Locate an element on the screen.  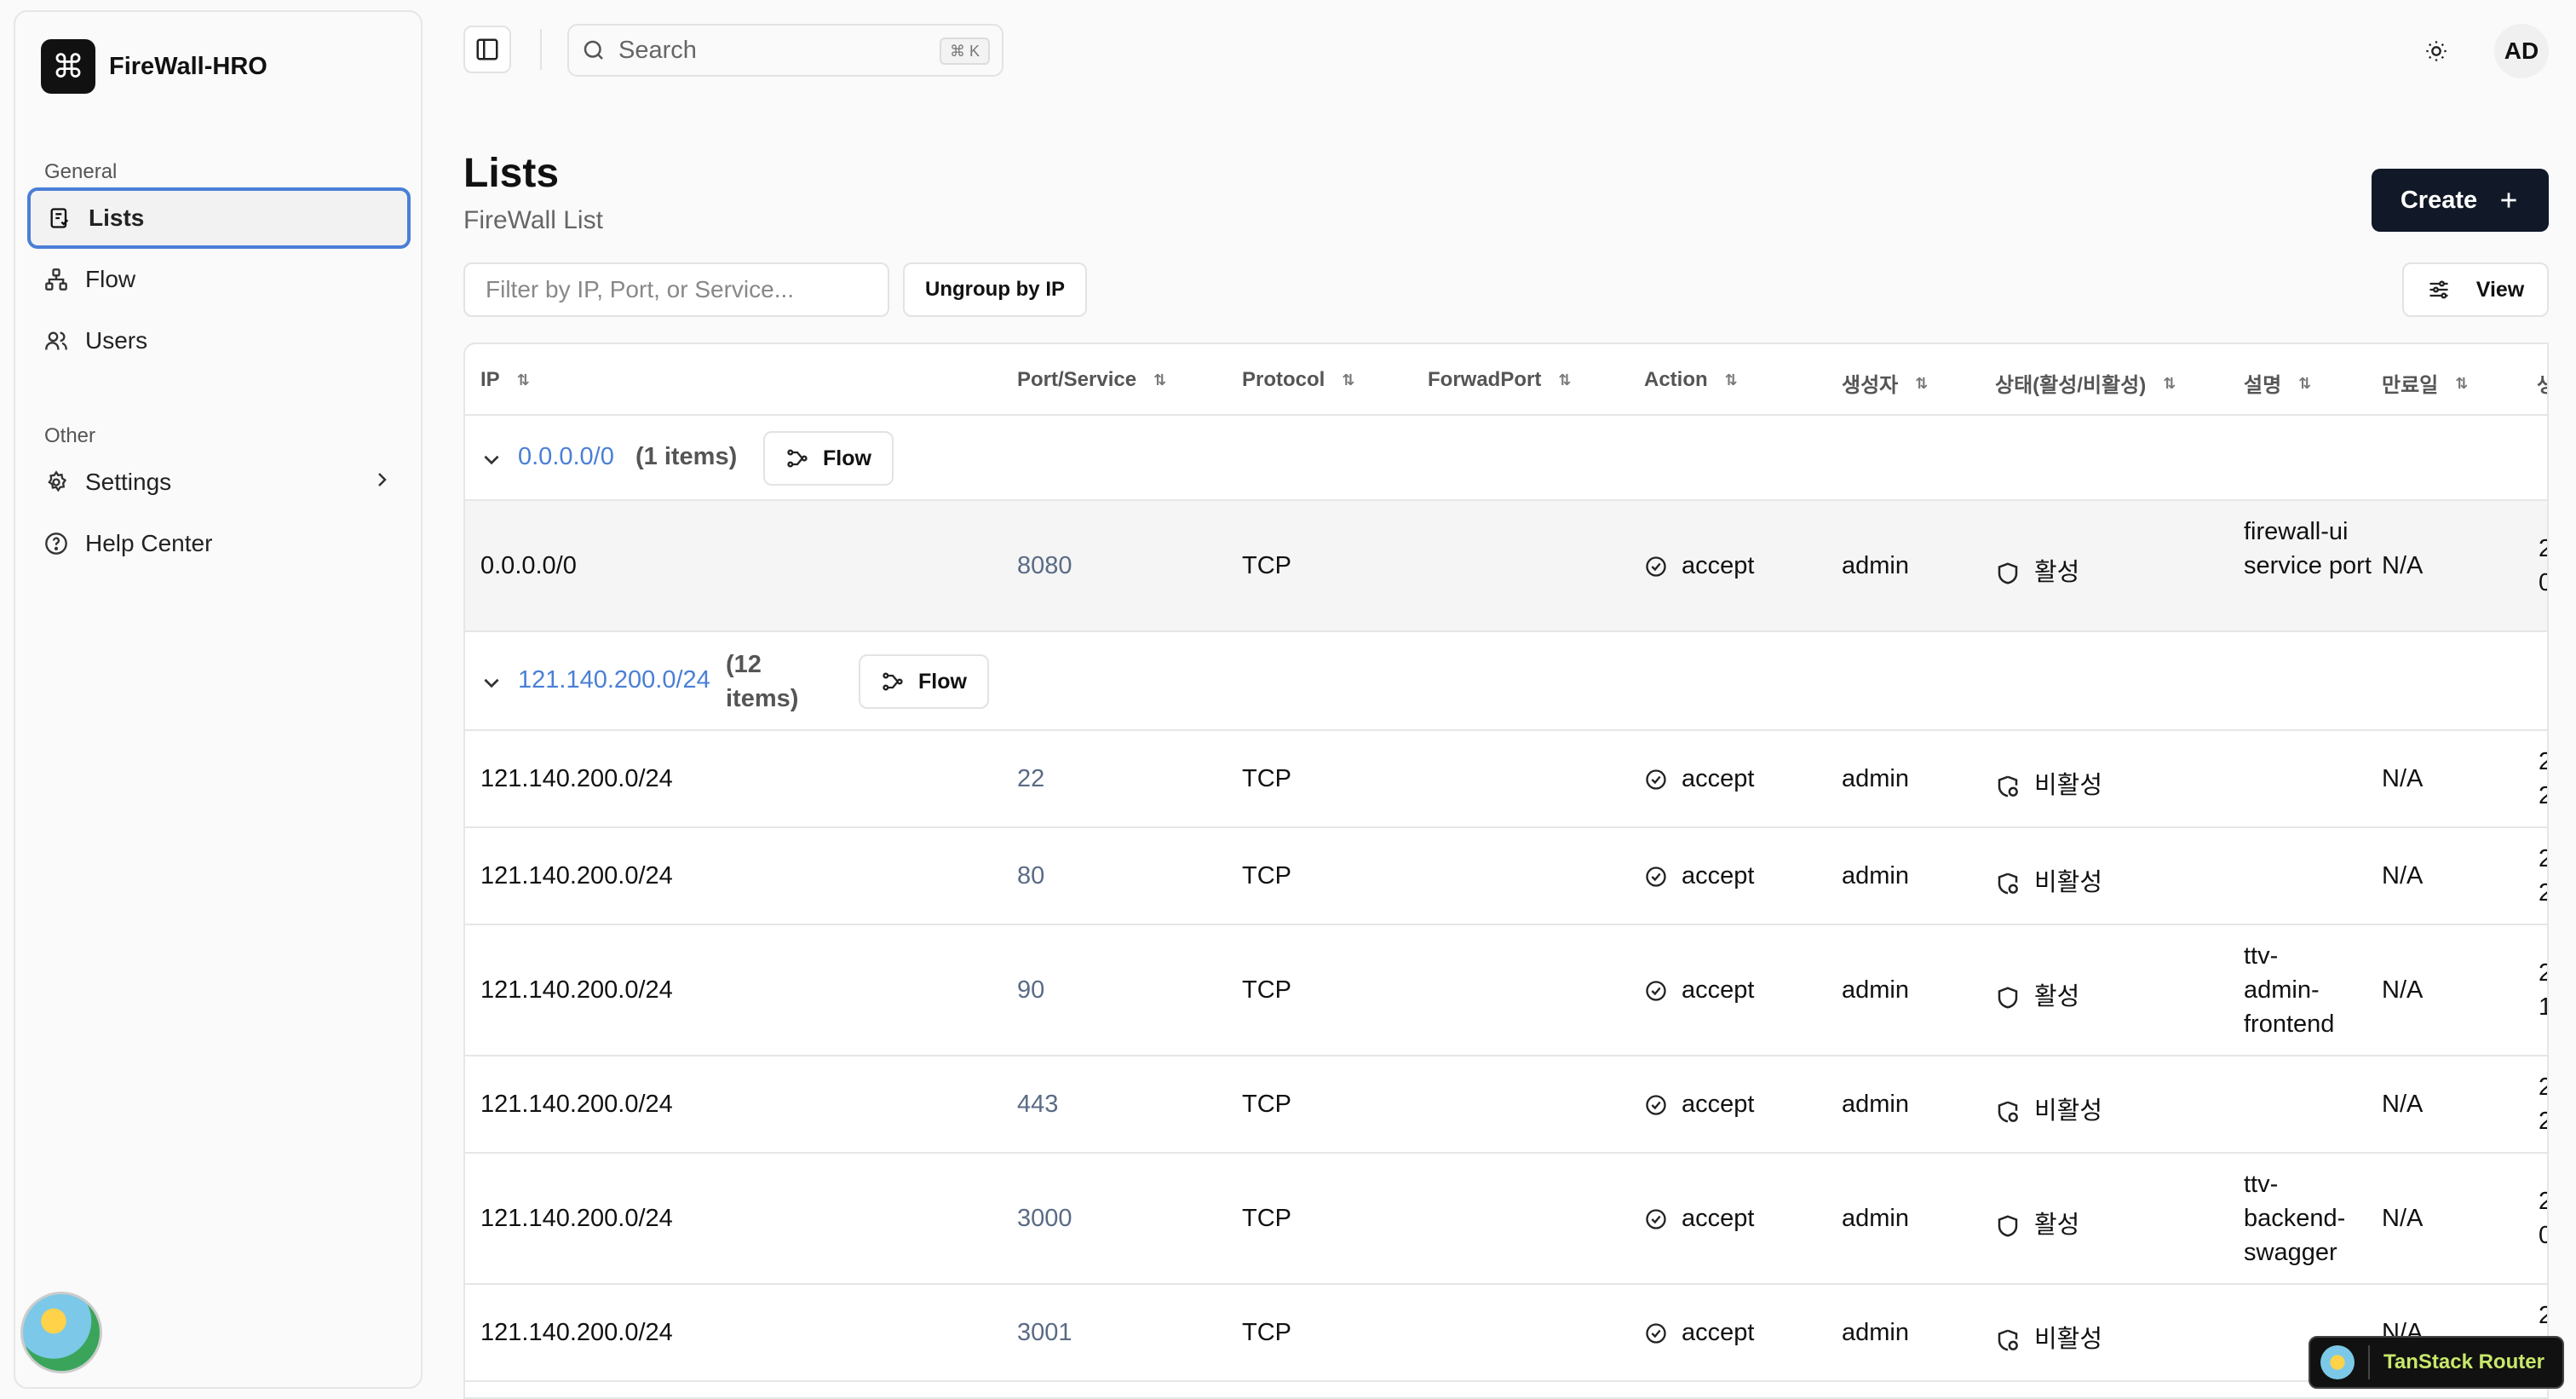
sidebar-item-label: Settings is located at coordinates (128, 482).